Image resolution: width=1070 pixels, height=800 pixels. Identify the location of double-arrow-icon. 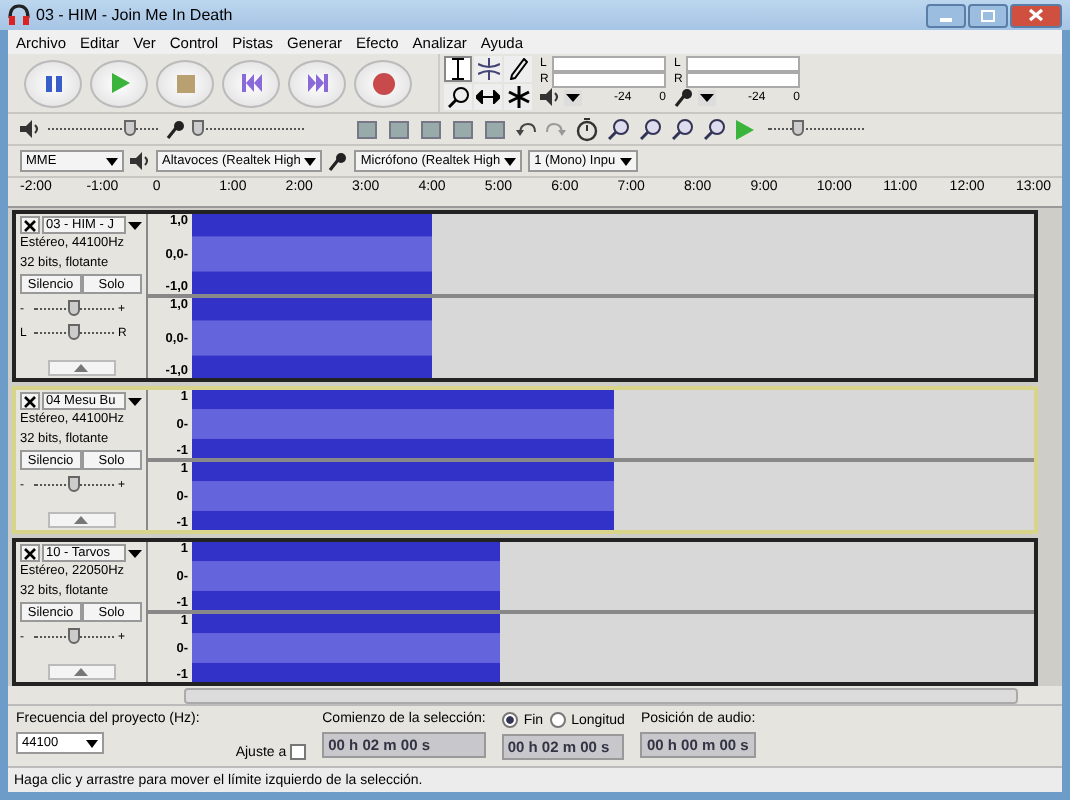
(488, 97).